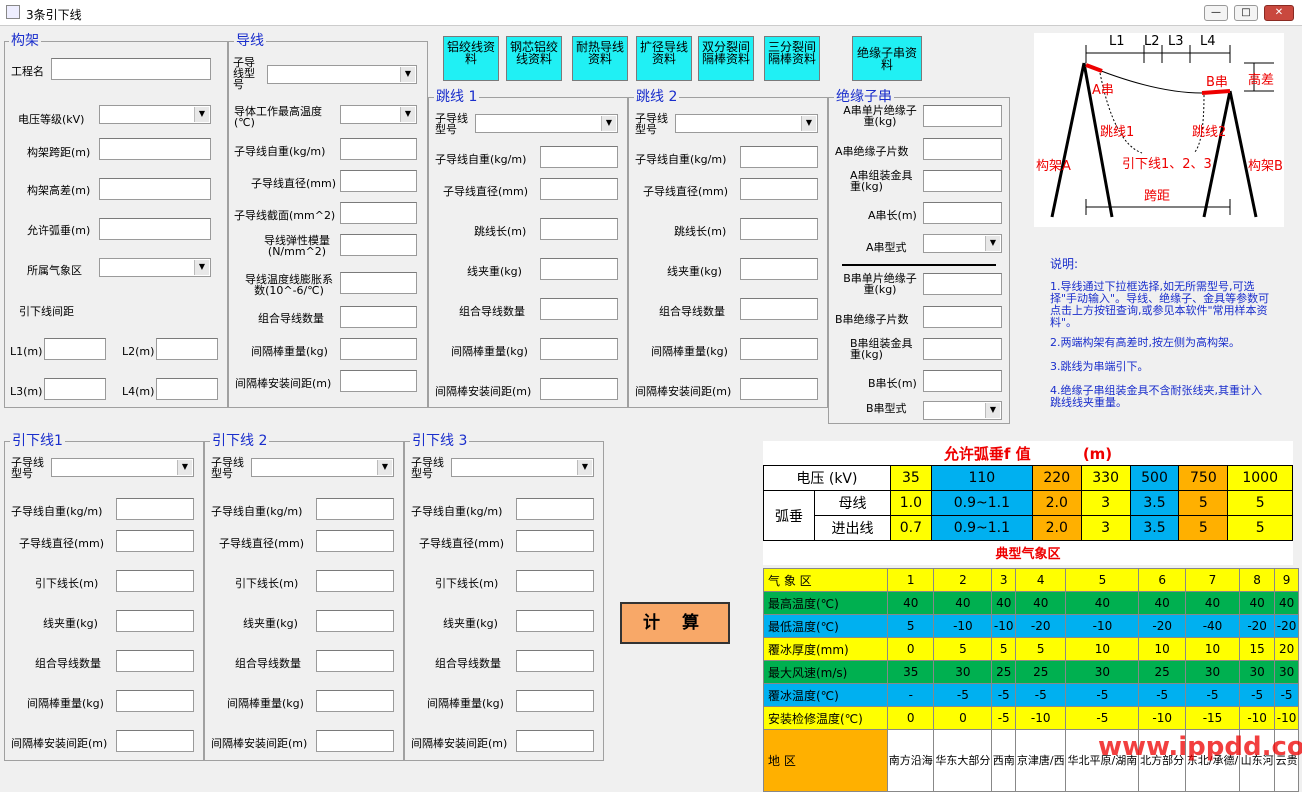  Describe the element at coordinates (378, 317) in the screenshot. I see `conductor-count-input` at that location.